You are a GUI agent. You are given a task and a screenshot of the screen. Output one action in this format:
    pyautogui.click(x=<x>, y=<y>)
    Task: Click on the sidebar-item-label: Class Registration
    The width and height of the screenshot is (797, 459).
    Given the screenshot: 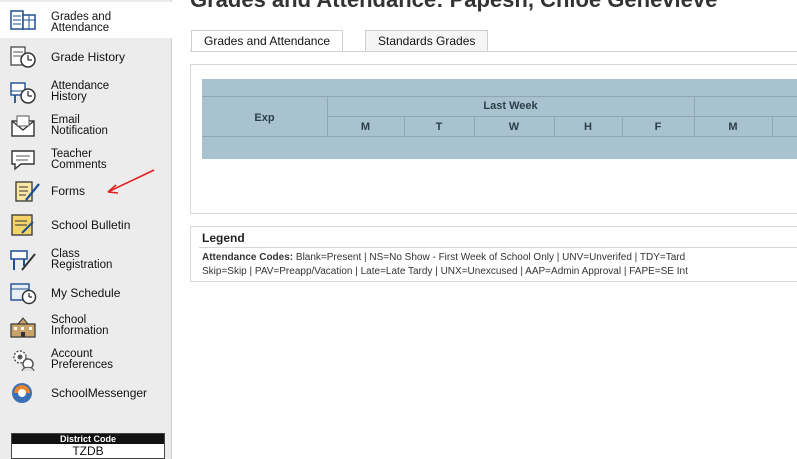 What is the action you would take?
    pyautogui.click(x=82, y=259)
    